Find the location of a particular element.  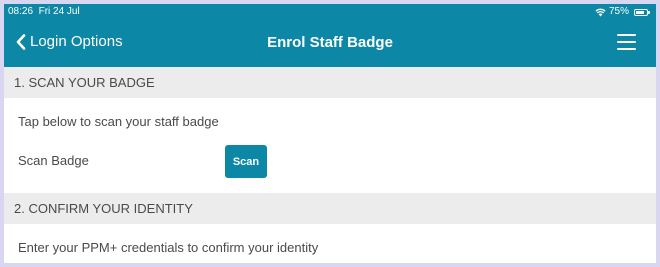

scan-instruction: Tap below to scan your staff badge is located at coordinates (118, 121).